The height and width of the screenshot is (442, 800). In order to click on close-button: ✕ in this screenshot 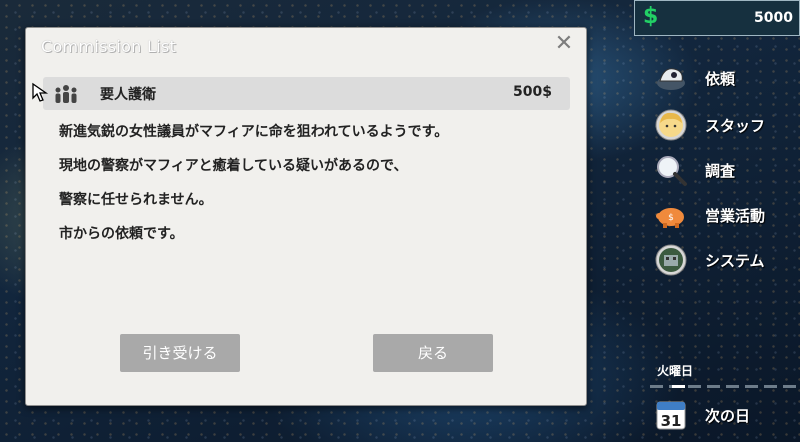, I will do `click(564, 44)`.